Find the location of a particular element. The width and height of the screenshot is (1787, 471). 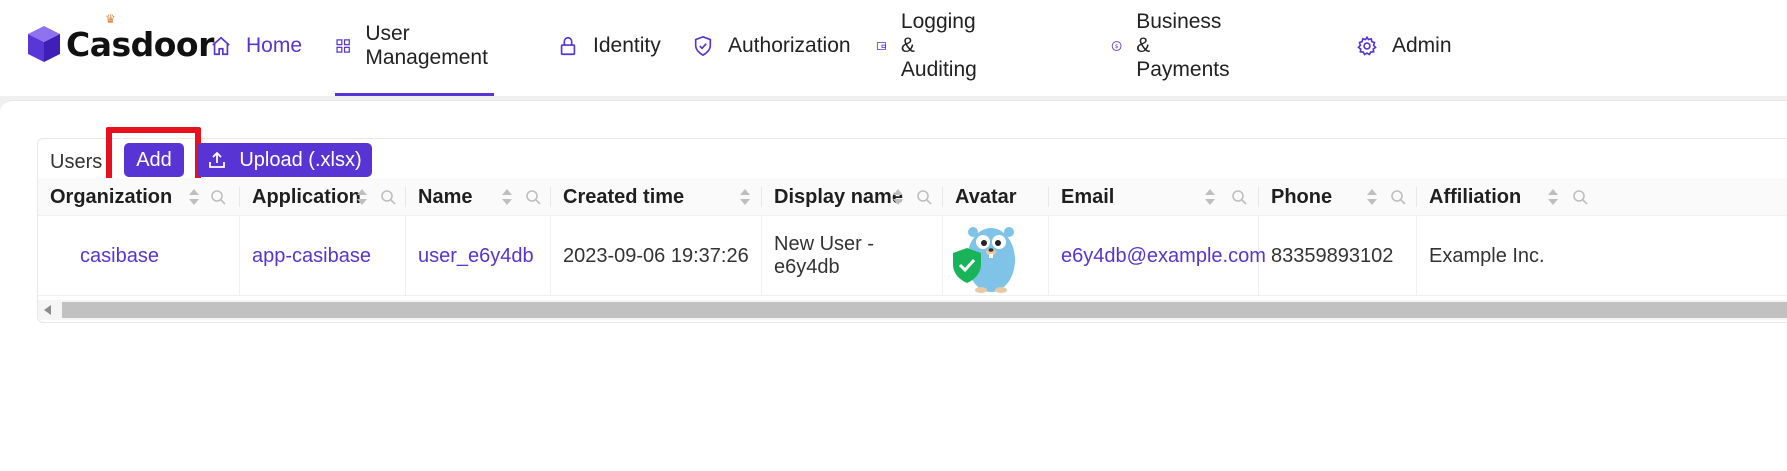

lock-icon is located at coordinates (568, 46).